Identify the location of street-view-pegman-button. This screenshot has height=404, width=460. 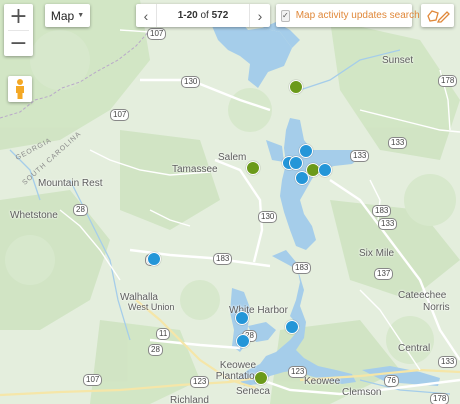
(20, 89).